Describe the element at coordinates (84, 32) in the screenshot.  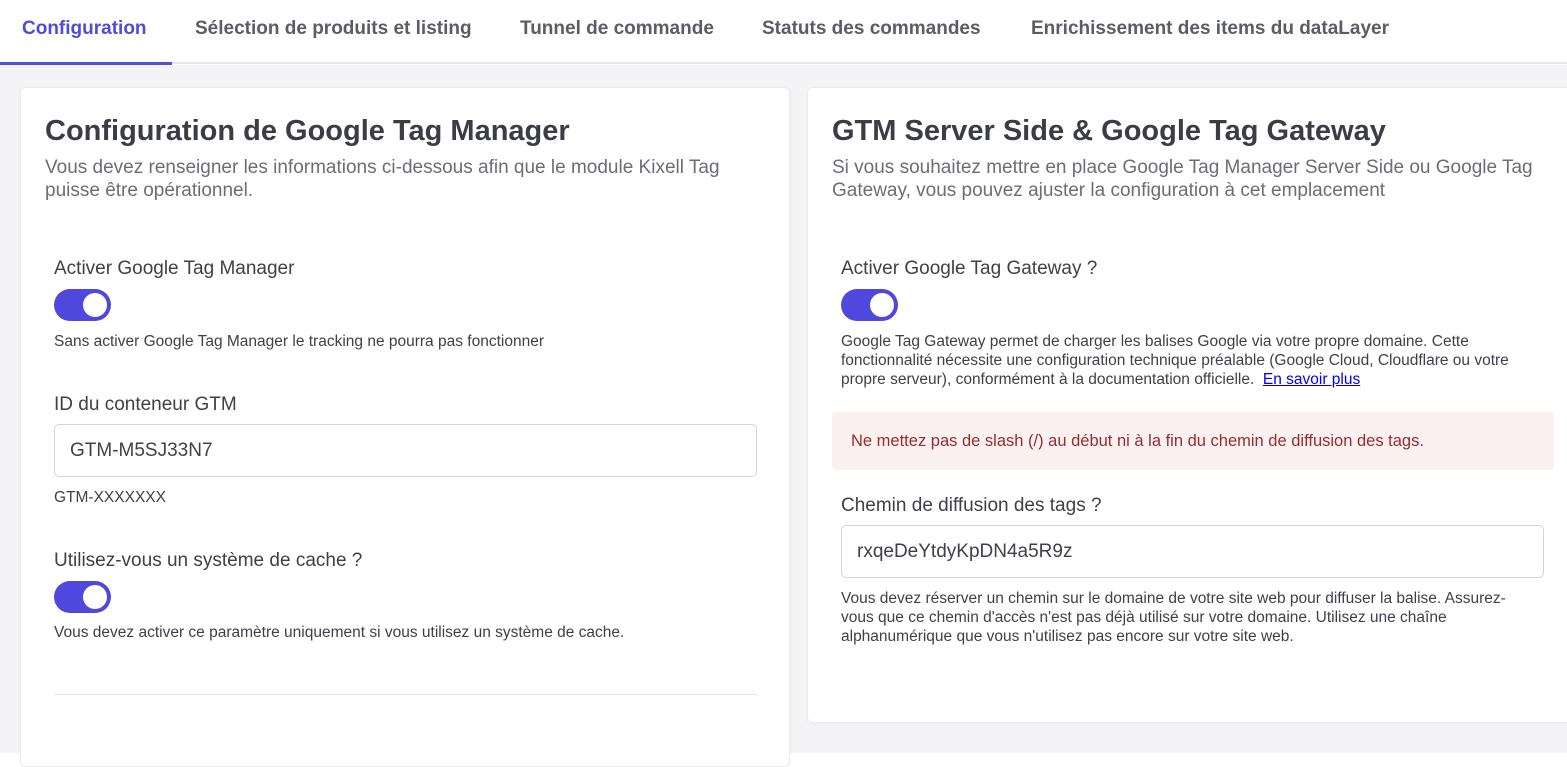
I see `tab-configuration: Configuration` at that location.